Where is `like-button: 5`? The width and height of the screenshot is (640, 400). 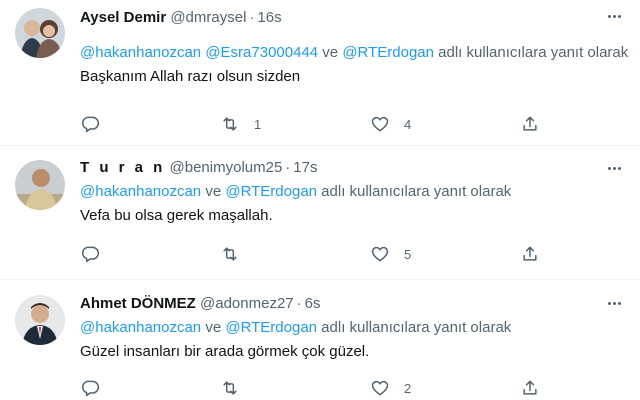 like-button: 5 is located at coordinates (390, 254).